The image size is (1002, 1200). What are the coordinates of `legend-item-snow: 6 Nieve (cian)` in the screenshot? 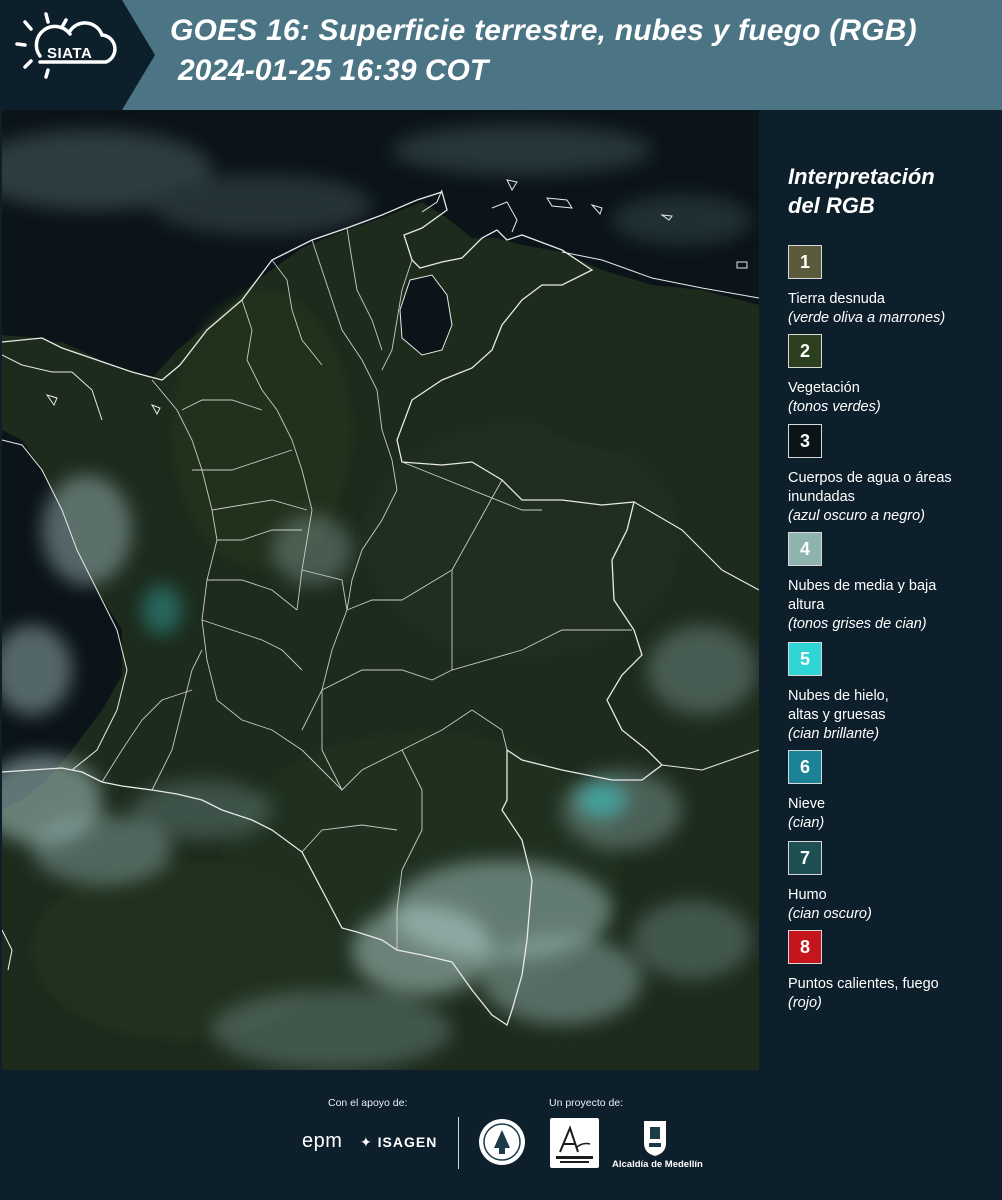 It's located at (894, 791).